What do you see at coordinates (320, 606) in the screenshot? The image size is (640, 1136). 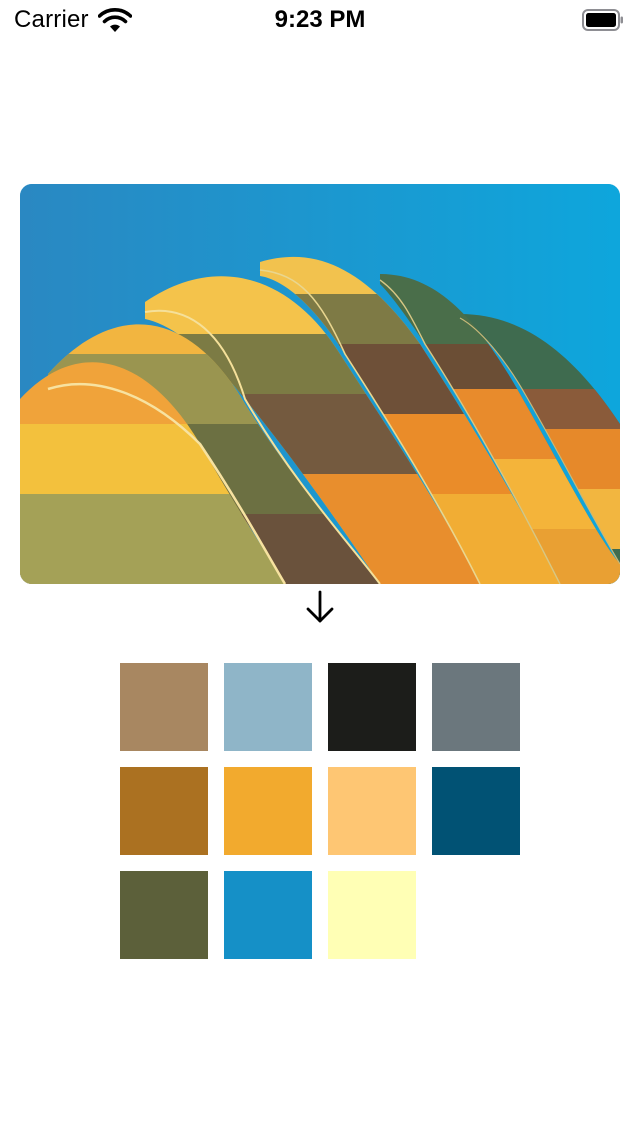 I see `arrow-down-icon` at bounding box center [320, 606].